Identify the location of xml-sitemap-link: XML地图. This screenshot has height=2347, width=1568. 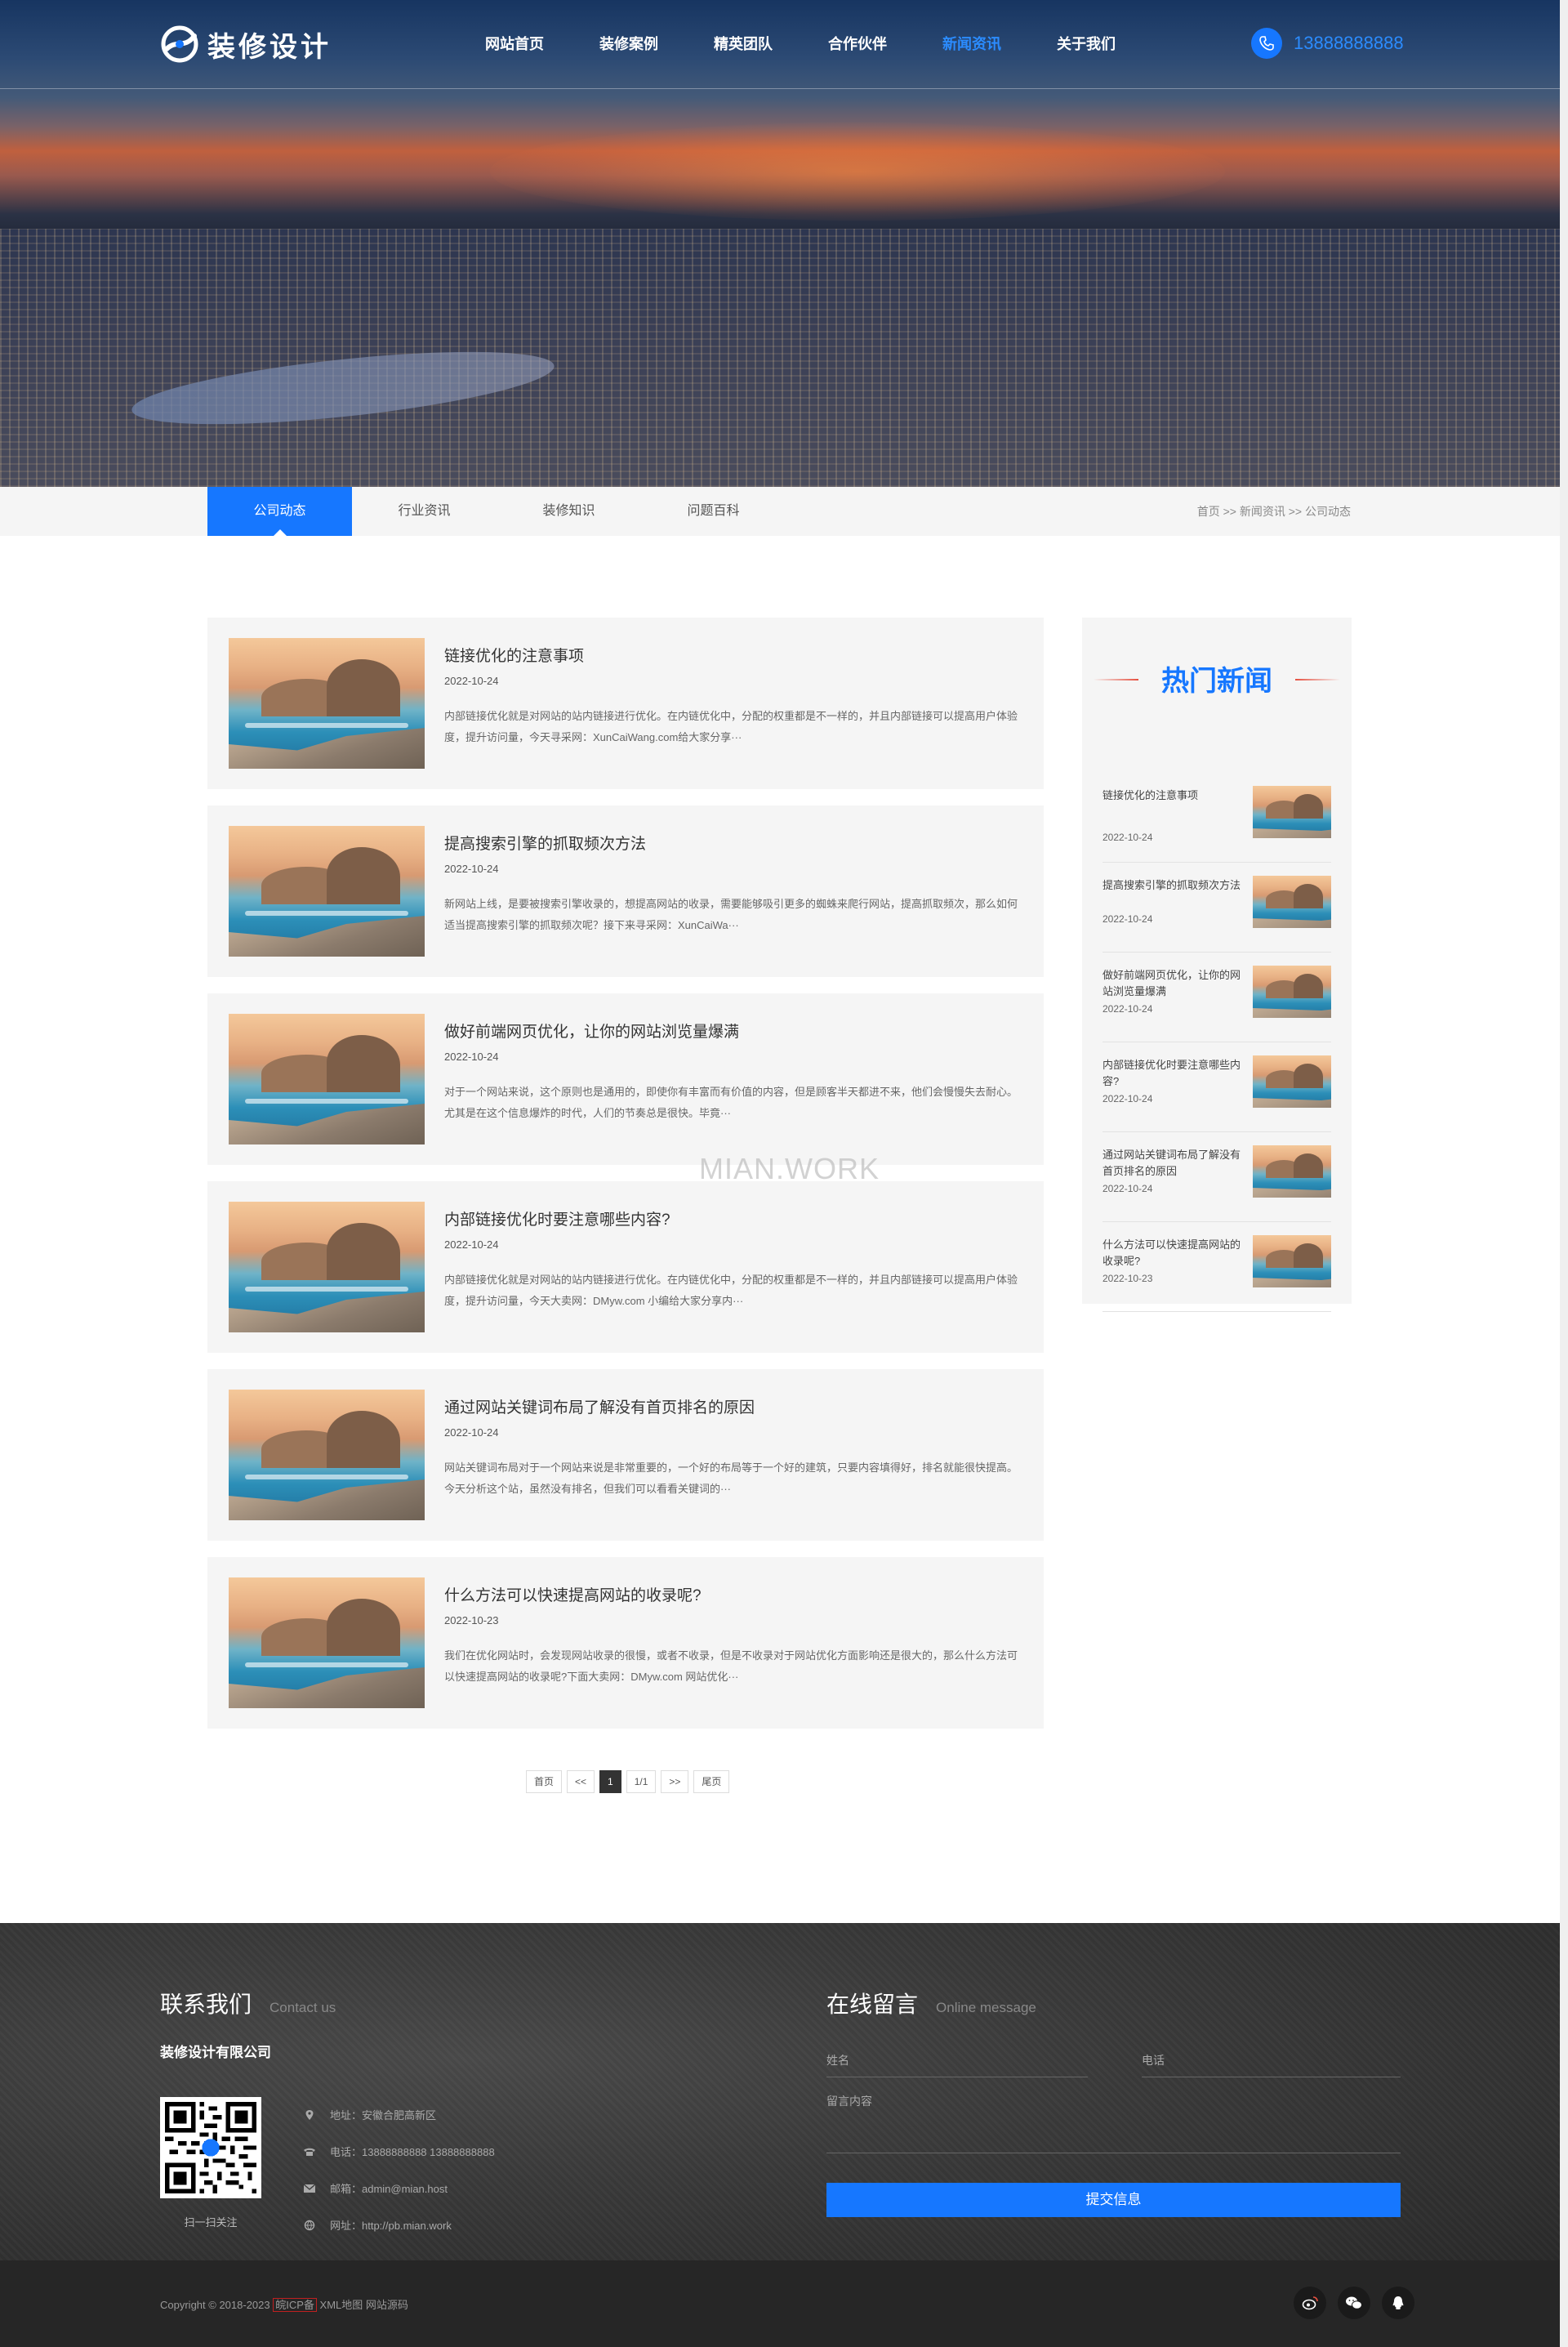
(341, 2305).